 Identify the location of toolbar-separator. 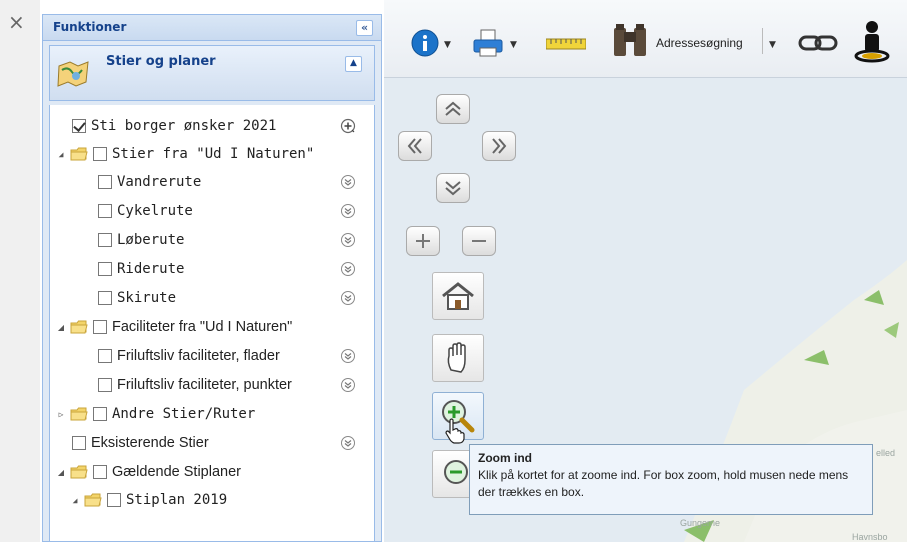
(762, 41).